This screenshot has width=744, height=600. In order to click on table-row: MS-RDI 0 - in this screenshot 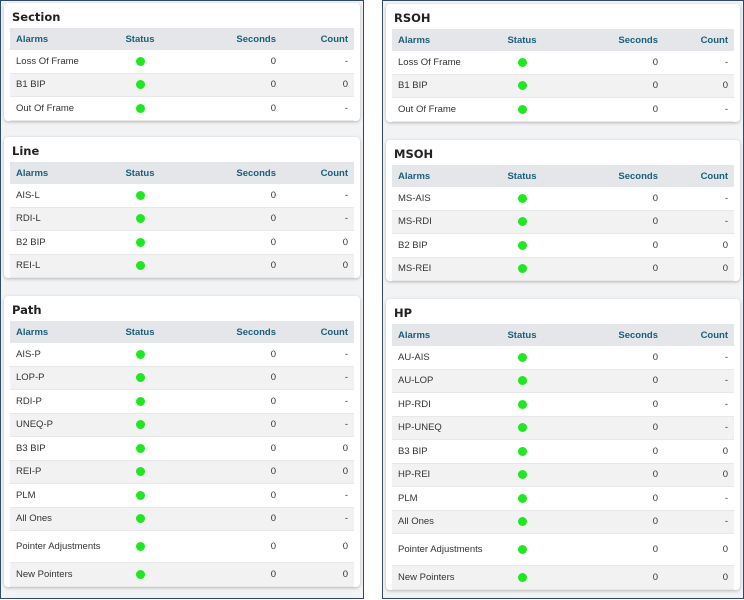, I will do `click(563, 222)`.